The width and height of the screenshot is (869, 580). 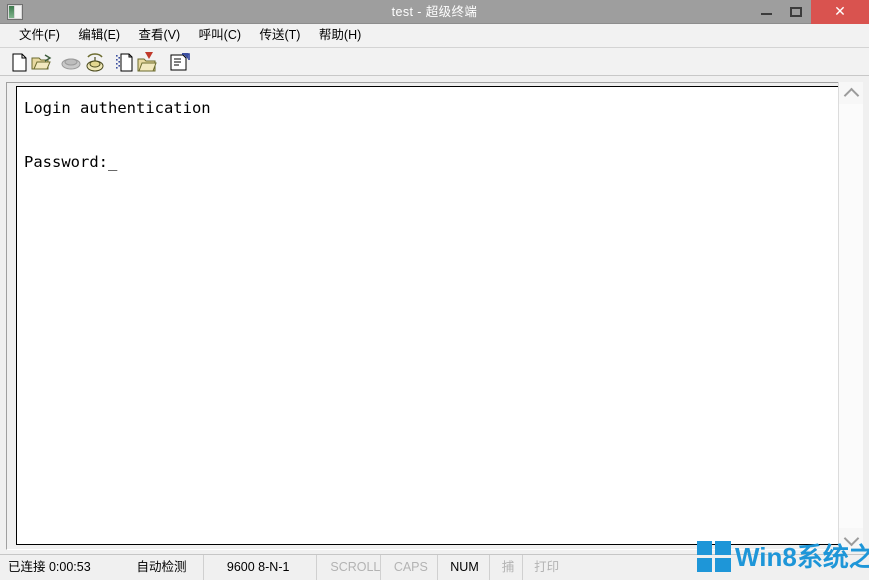 What do you see at coordinates (39, 35) in the screenshot?
I see `menu-file: 文件(F)` at bounding box center [39, 35].